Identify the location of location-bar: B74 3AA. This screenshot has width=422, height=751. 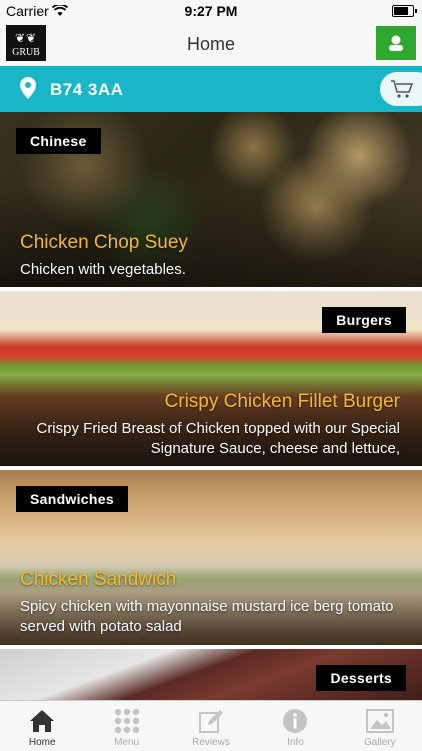
(211, 89).